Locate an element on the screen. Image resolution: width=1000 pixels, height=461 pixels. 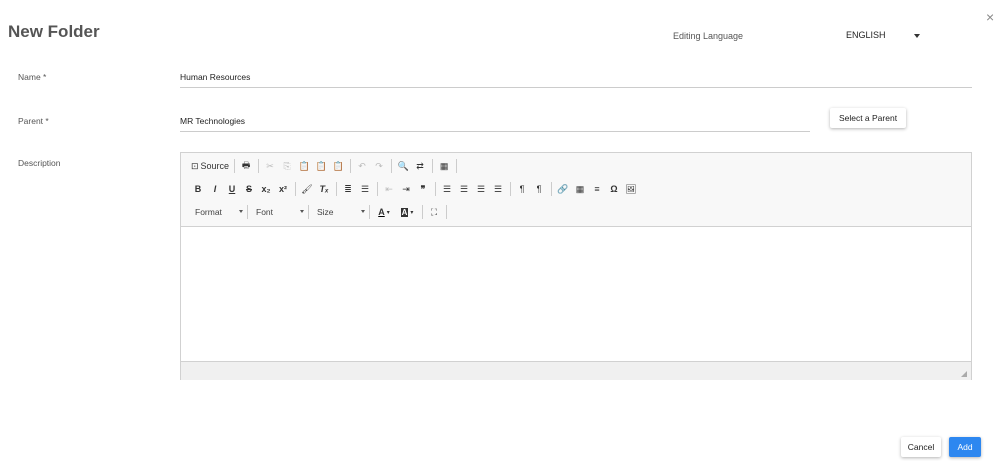
search-icon: 🔍 is located at coordinates (403, 165).